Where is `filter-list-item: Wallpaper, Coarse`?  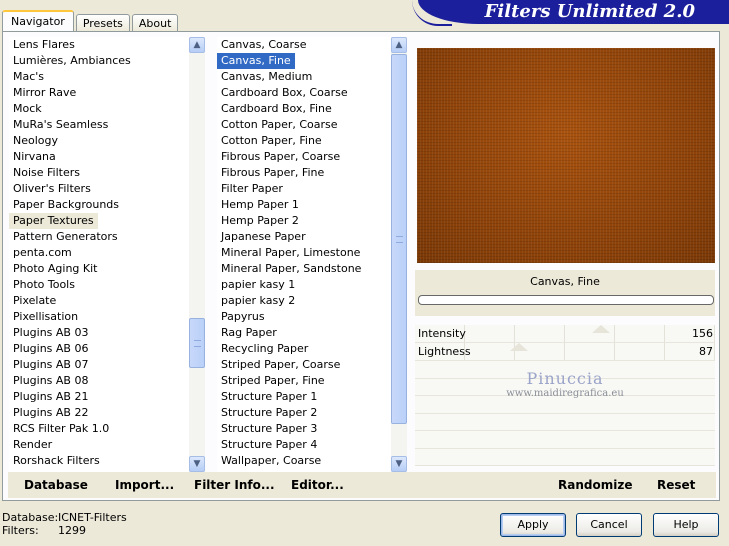
filter-list-item: Wallpaper, Coarse is located at coordinates (312, 461).